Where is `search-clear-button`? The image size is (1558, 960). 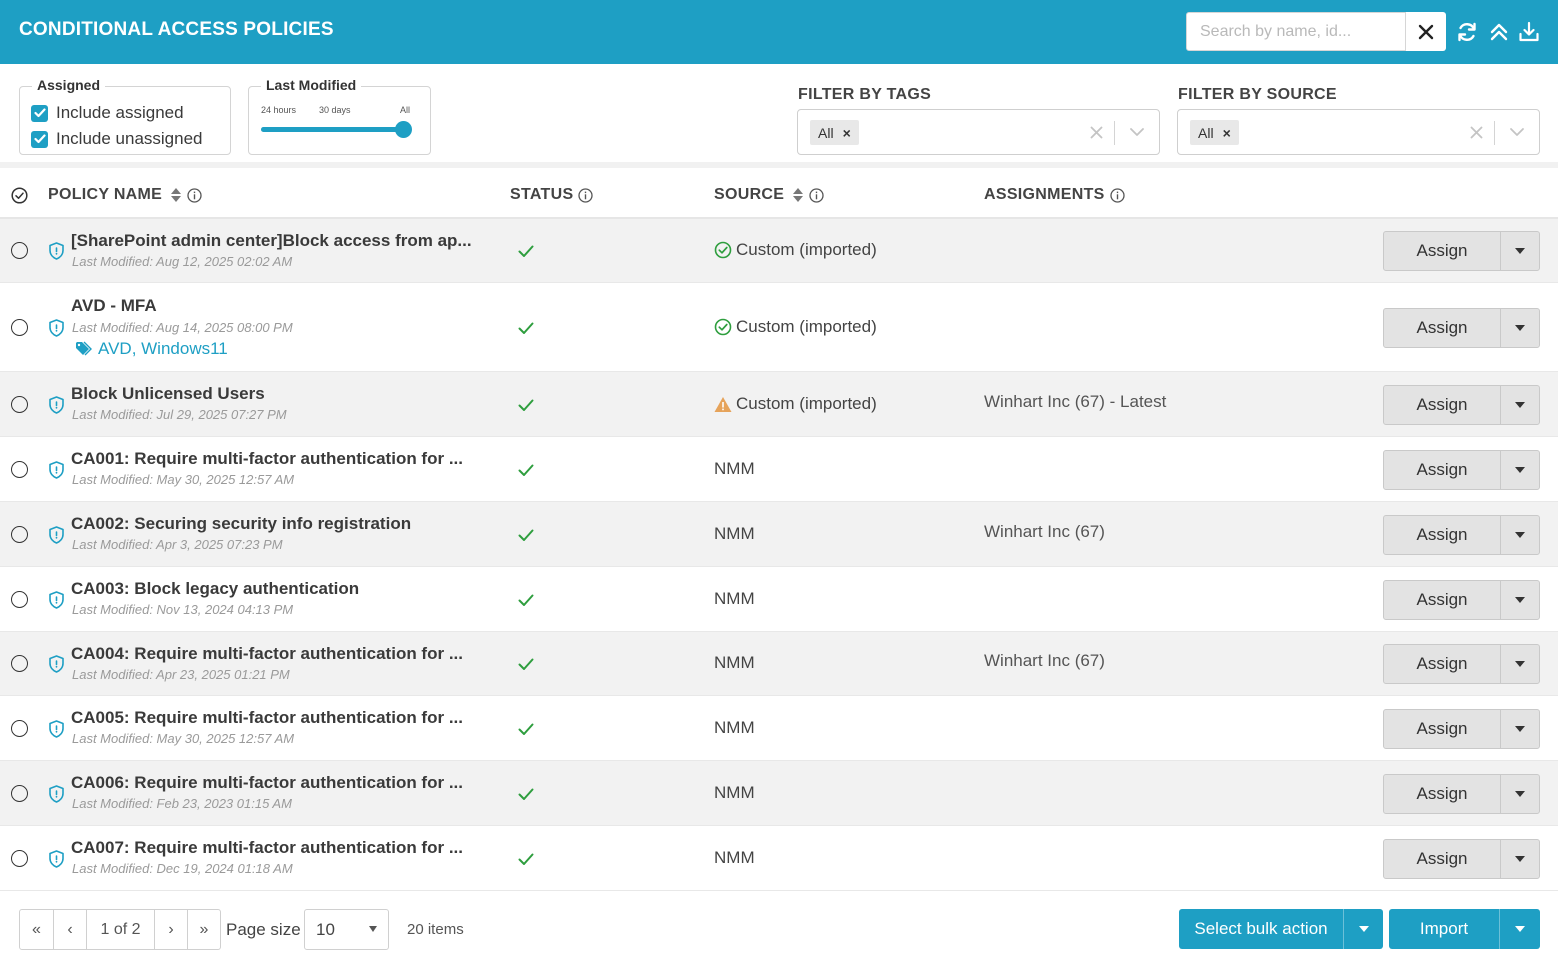 search-clear-button is located at coordinates (1425, 31).